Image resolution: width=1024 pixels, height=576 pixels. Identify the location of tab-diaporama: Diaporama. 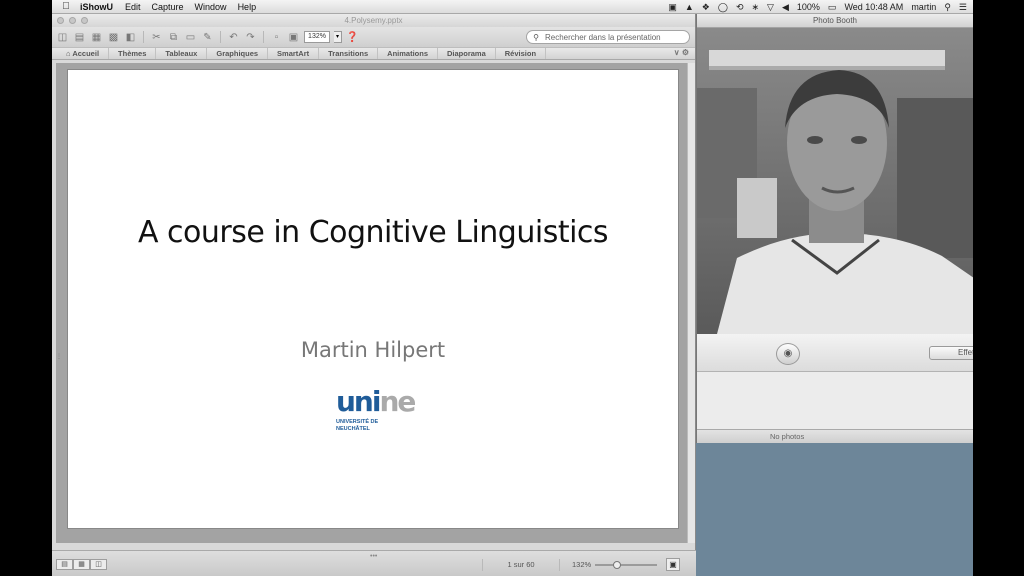
(467, 53).